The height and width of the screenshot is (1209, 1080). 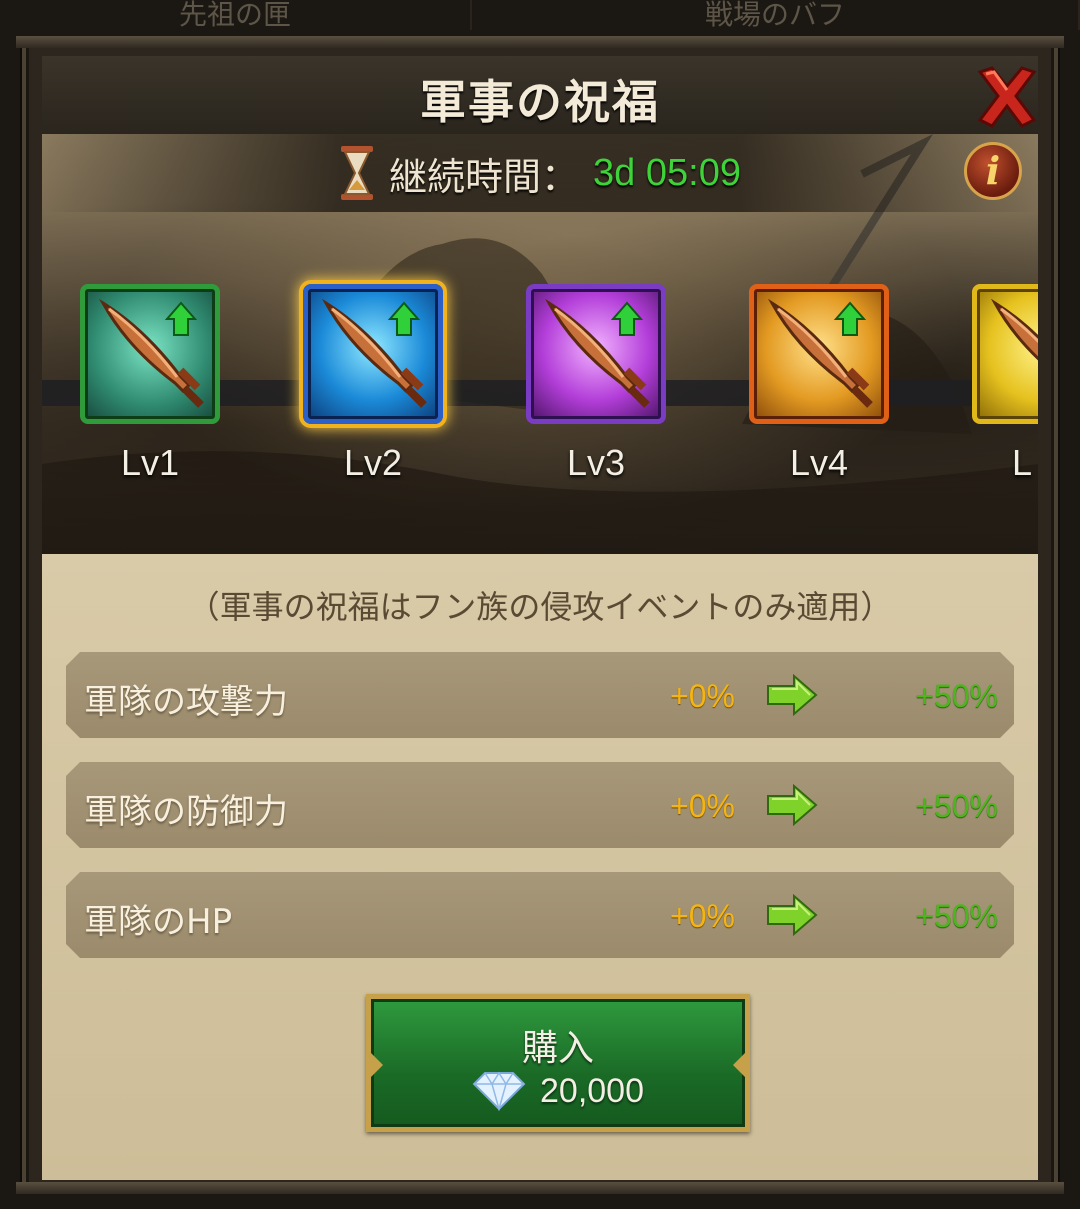 I want to click on level-label: L, so click(x=1022, y=462).